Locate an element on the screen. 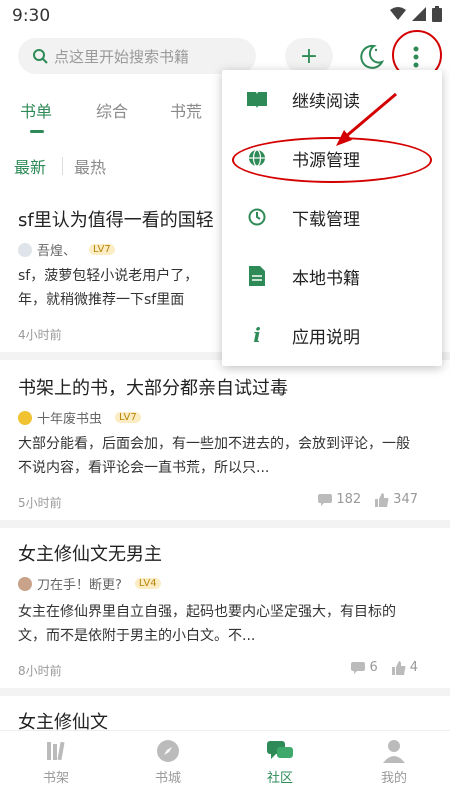 The image size is (450, 800). post-time: 5小时前 is located at coordinates (40, 503).